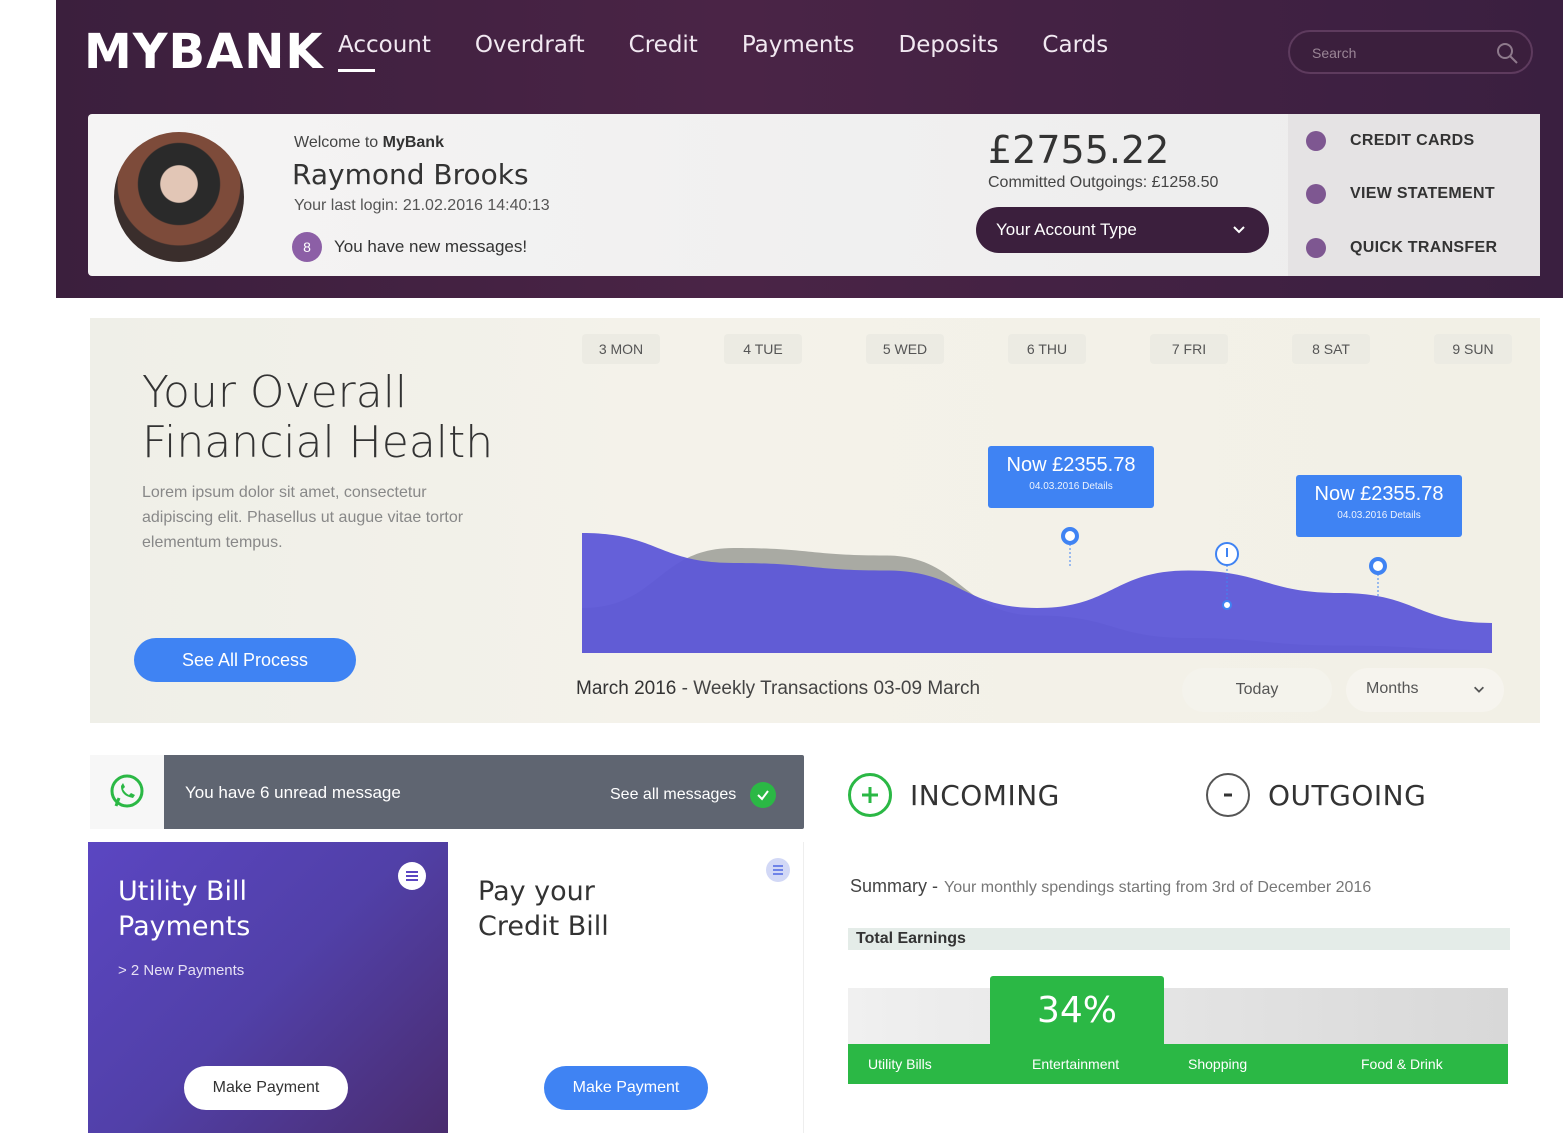 Image resolution: width=1563 pixels, height=1133 pixels. Describe the element at coordinates (626, 1088) in the screenshot. I see `credit-make-payment-button: Make Payment` at that location.